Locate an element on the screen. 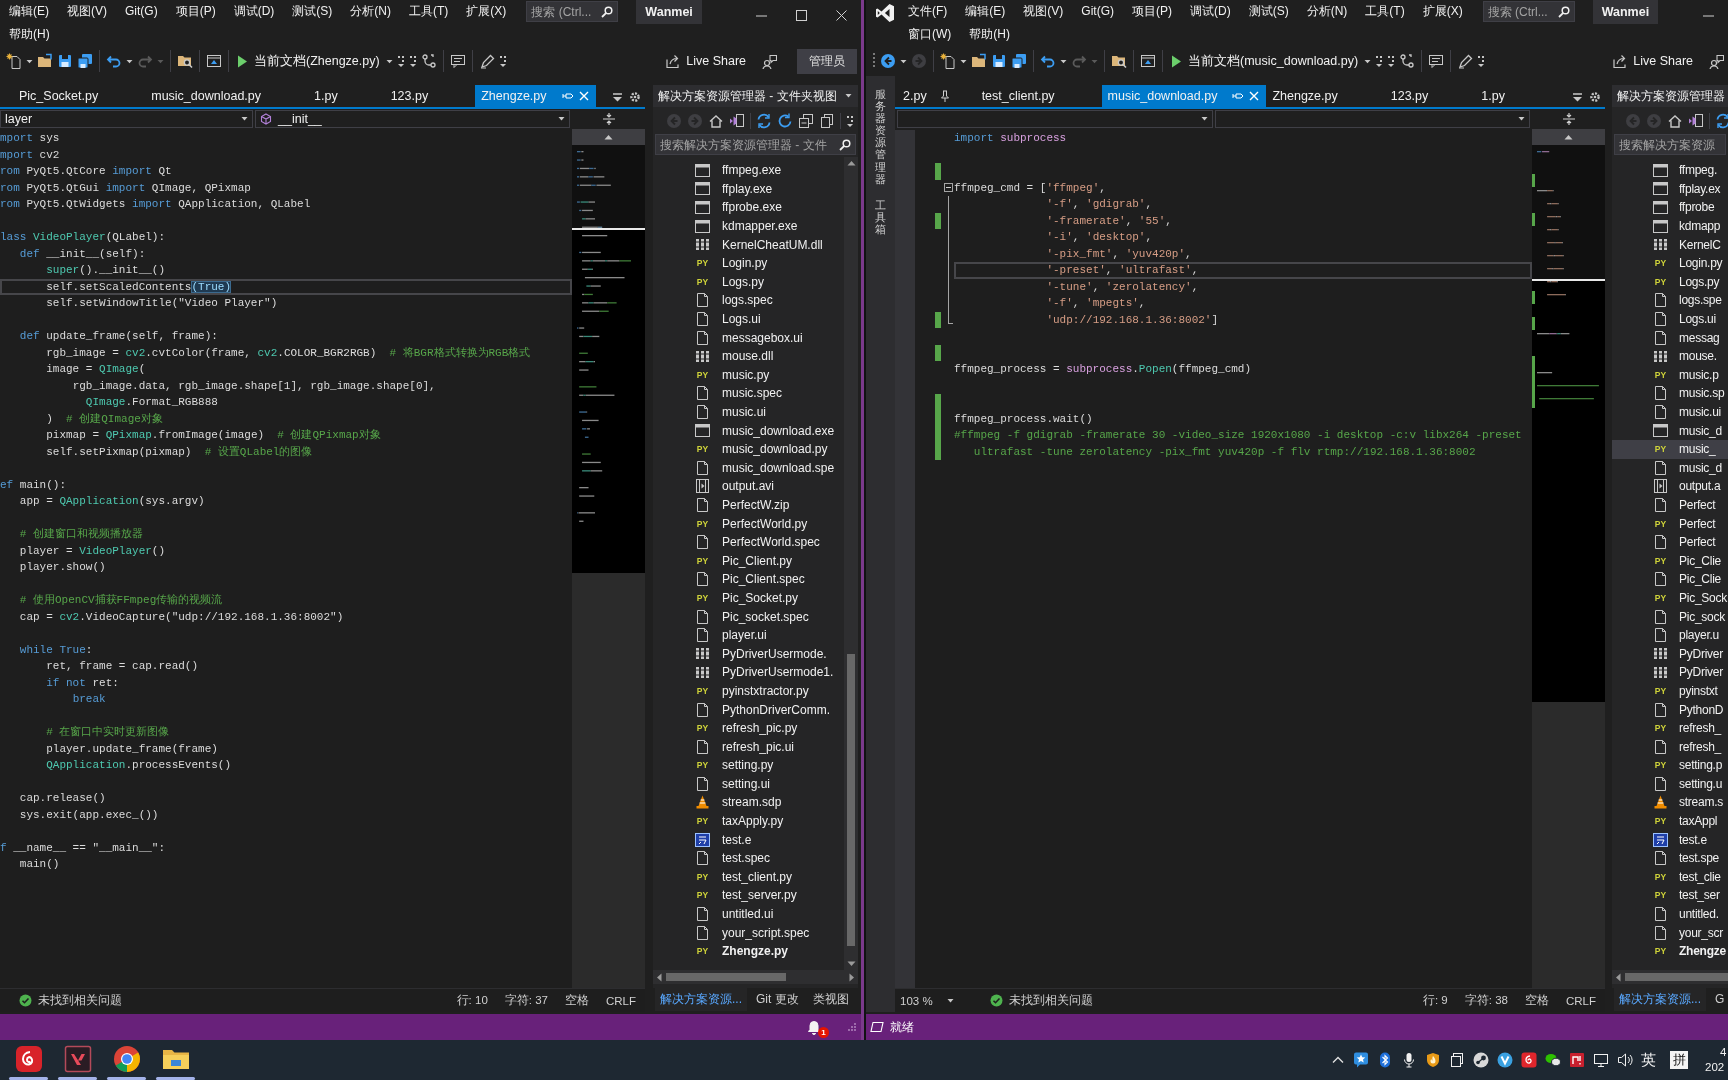 The height and width of the screenshot is (1080, 1728). file-item: ffplay.ex is located at coordinates (1670, 189).